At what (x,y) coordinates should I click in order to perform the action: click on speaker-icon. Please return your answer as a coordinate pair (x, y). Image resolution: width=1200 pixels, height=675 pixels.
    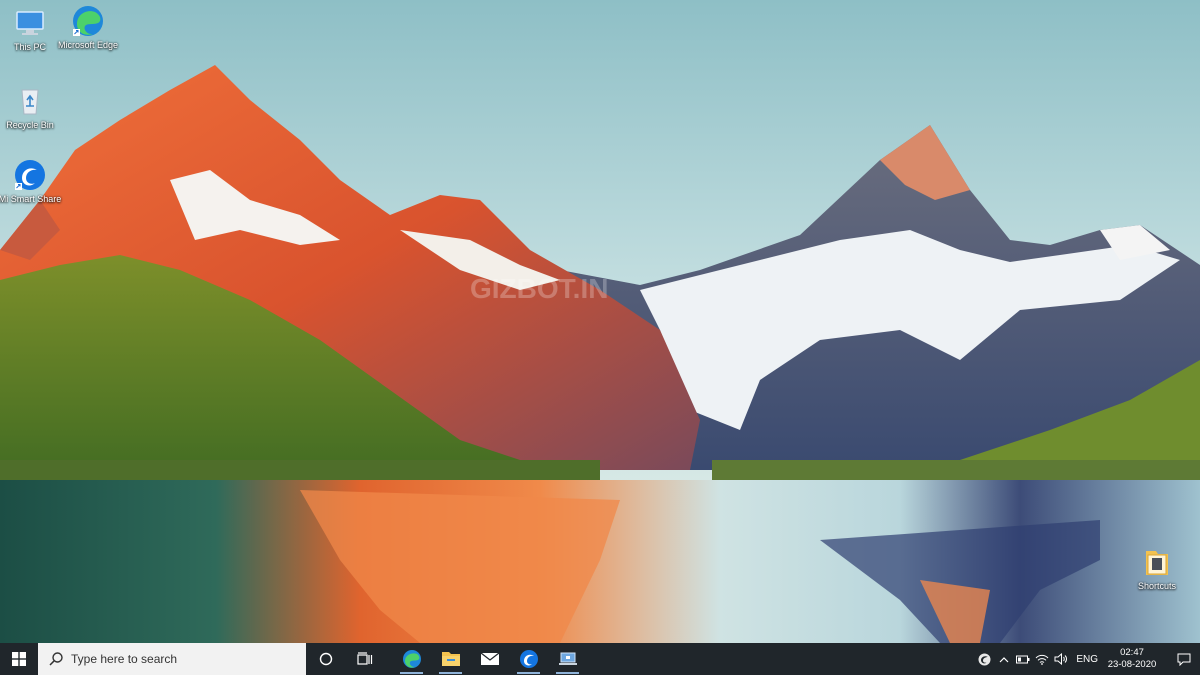
    Looking at the image, I should click on (1060, 659).